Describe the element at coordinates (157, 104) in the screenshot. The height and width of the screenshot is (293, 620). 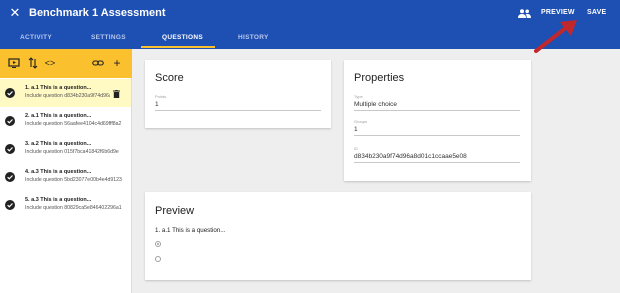
I see `points-value: 1` at that location.